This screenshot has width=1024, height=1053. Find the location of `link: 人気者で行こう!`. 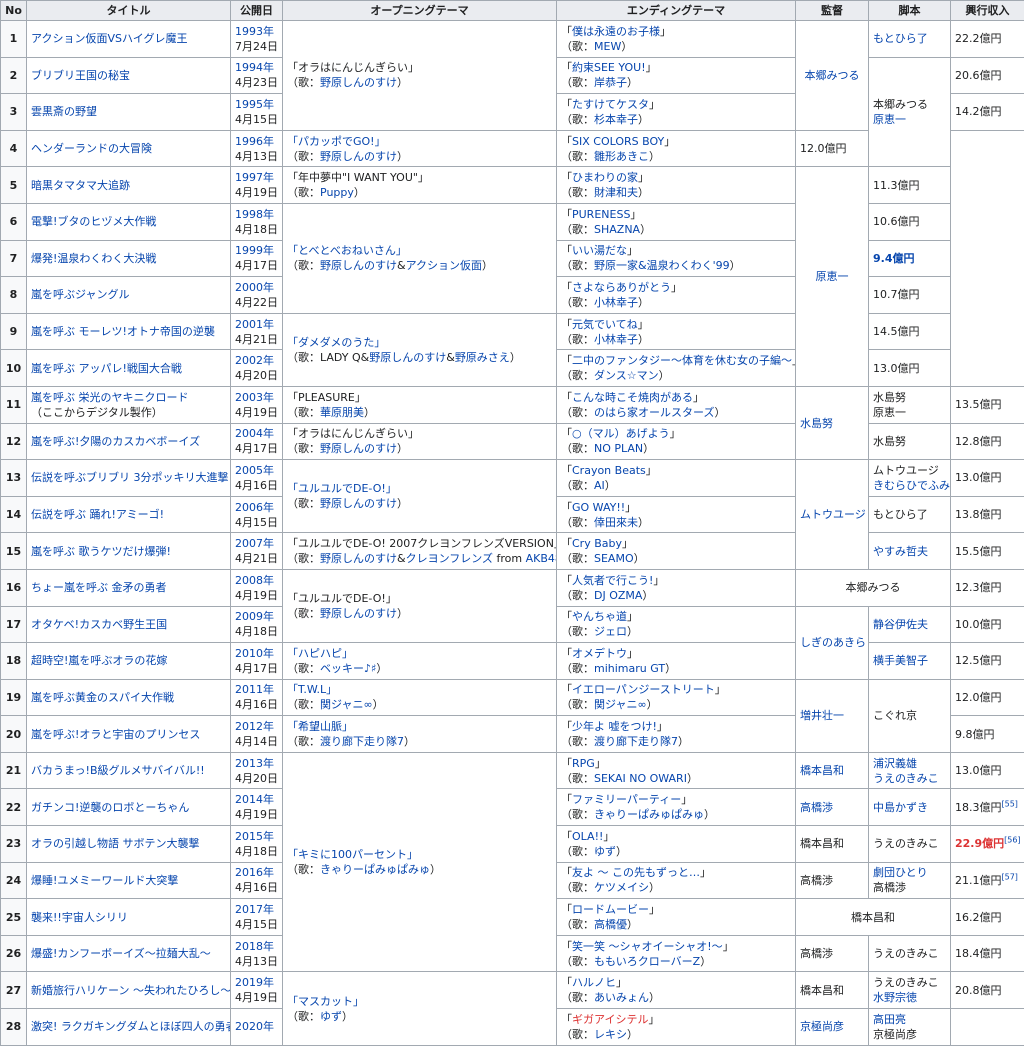

link: 人気者で行こう! is located at coordinates (612, 580).